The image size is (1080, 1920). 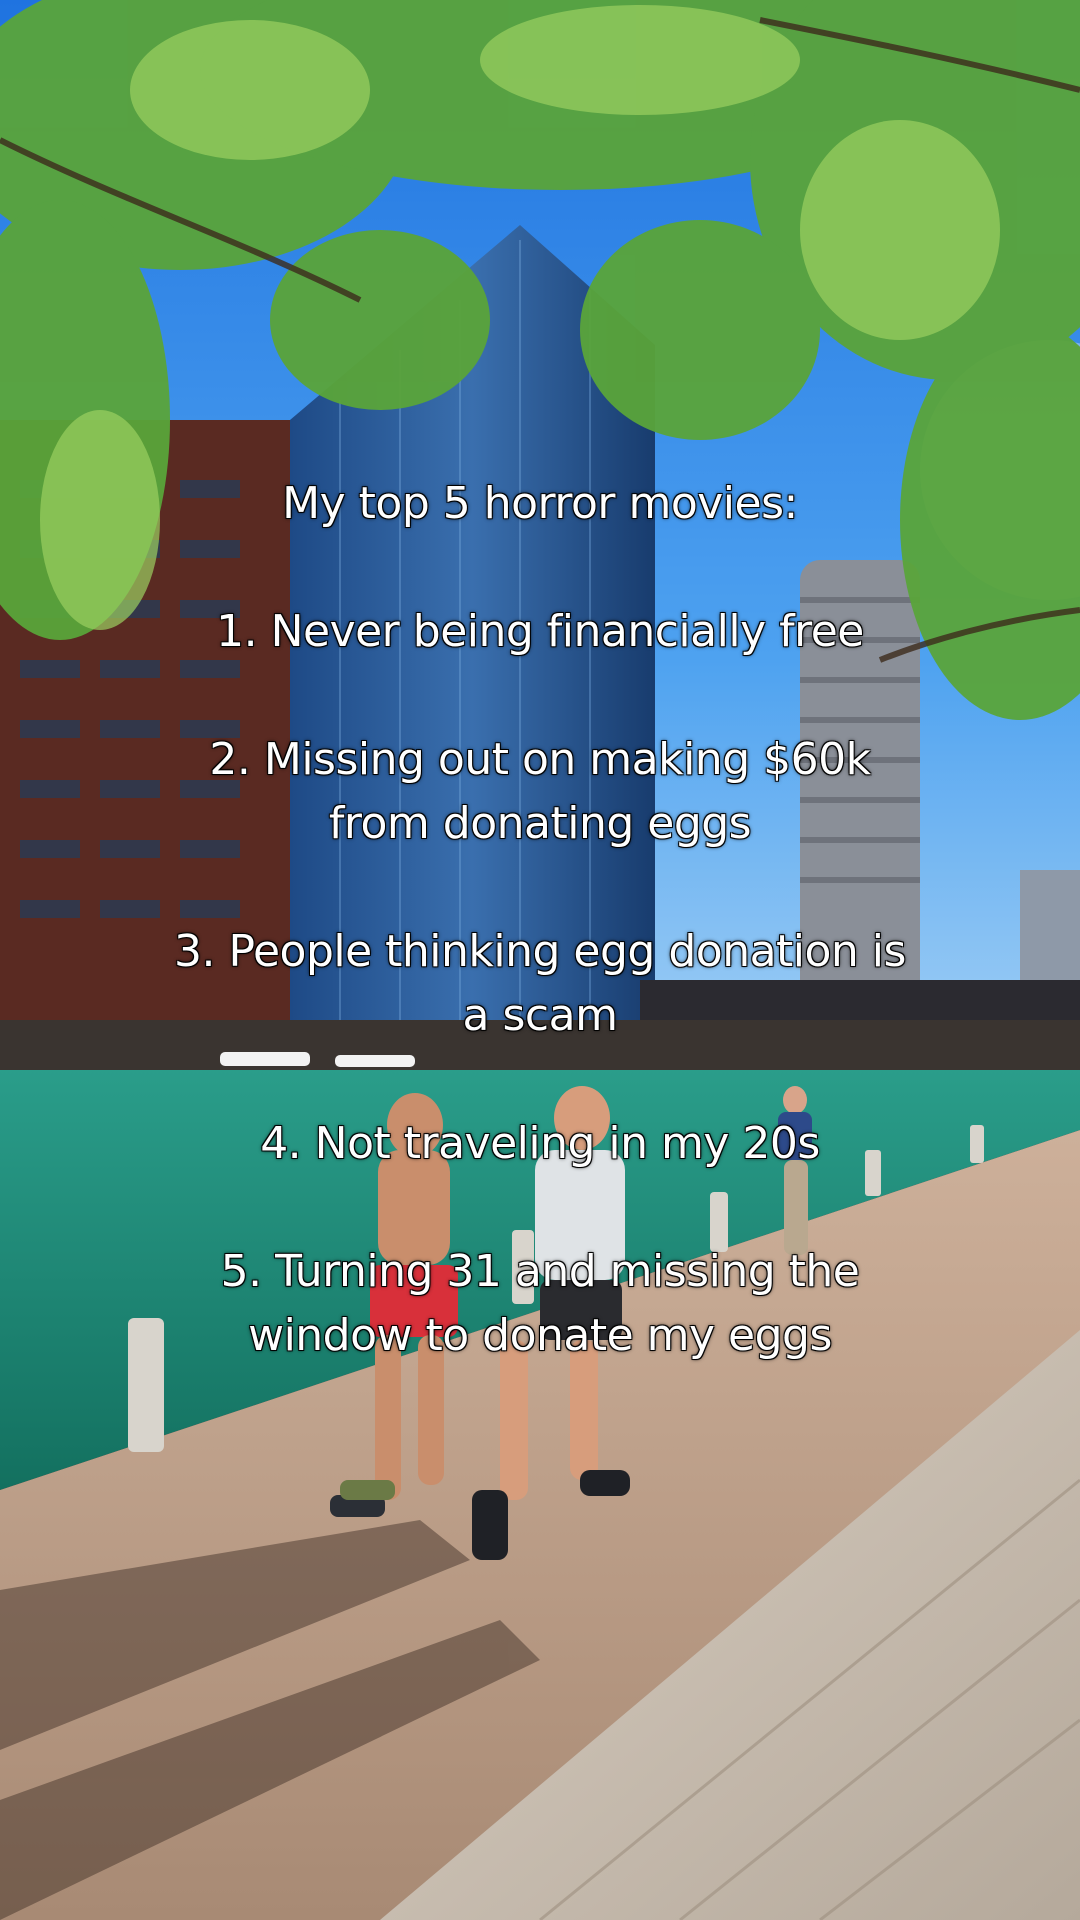 I want to click on caption-item-5-line-2: window to donate my eggs, so click(x=540, y=1335).